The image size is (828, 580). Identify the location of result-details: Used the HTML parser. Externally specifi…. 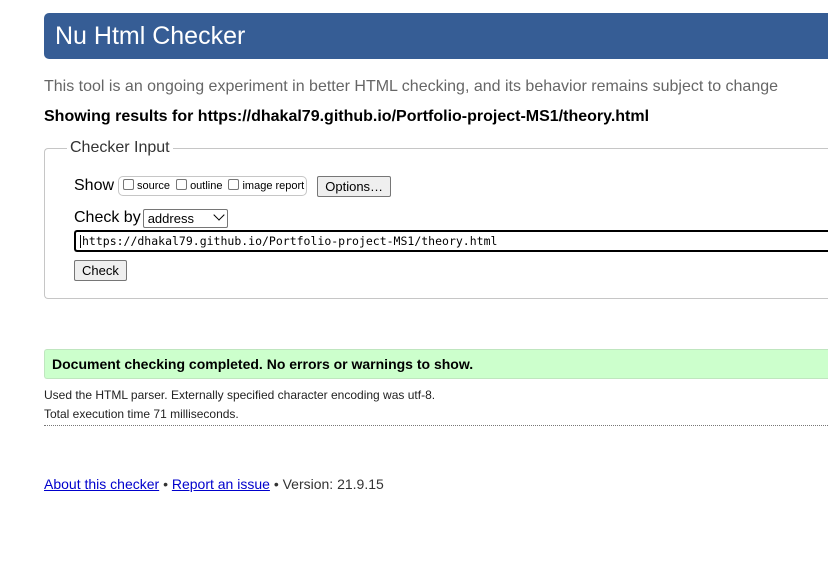
(239, 405).